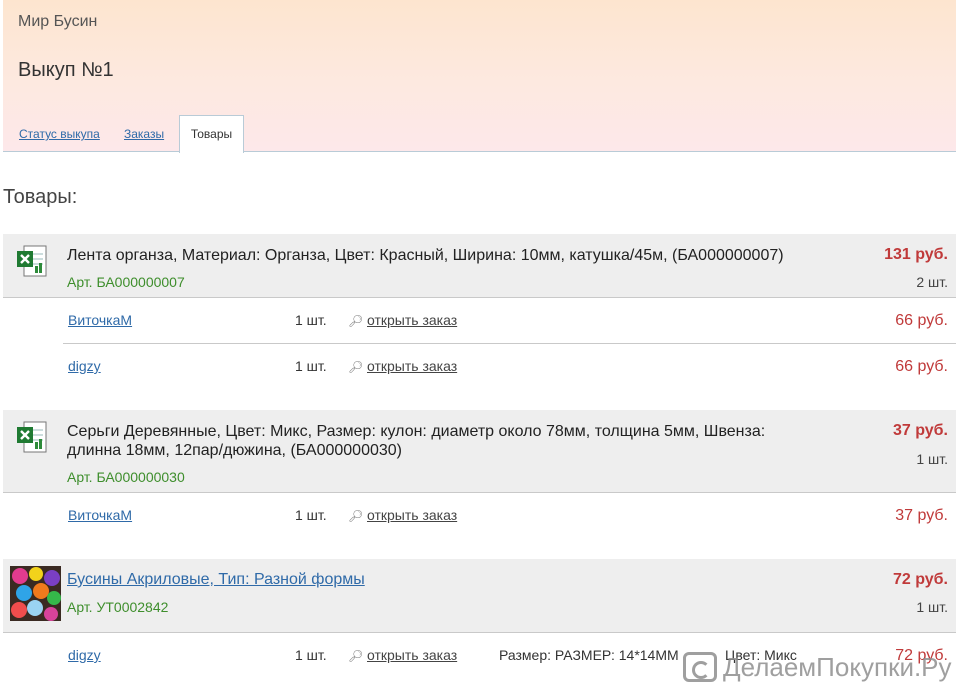  What do you see at coordinates (932, 282) in the screenshot?
I see `product-quantity: 2 шт.` at bounding box center [932, 282].